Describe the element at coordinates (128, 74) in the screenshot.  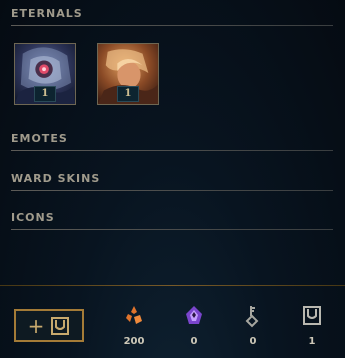
I see `eternal-tile-2: 1` at that location.